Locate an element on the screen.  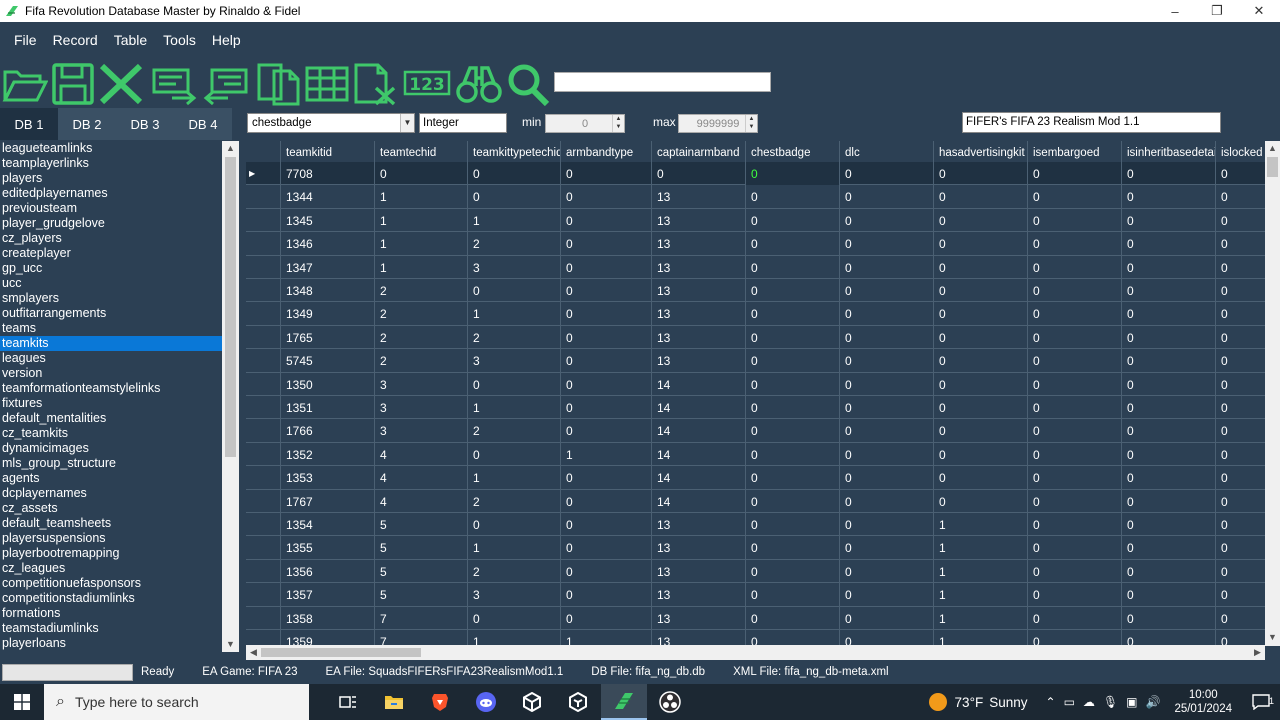
table-list-item: playerbootremapping is located at coordinates (111, 553).